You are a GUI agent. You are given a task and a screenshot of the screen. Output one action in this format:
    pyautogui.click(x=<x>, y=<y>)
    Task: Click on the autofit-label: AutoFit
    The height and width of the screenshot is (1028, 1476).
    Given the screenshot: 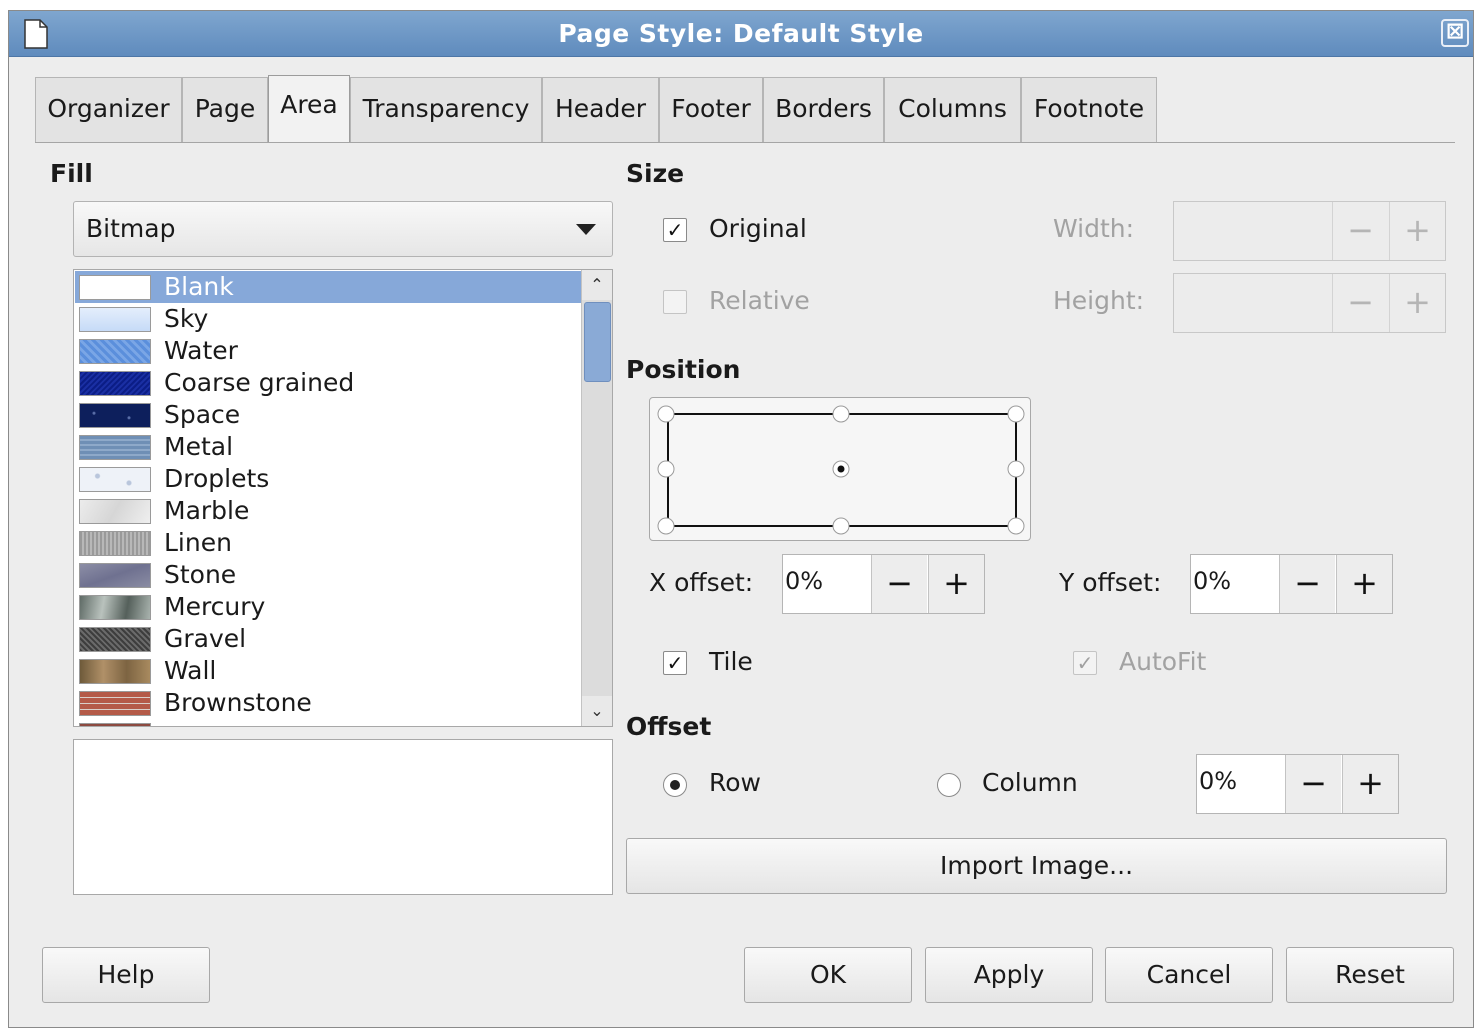 What is the action you would take?
    pyautogui.click(x=1163, y=661)
    